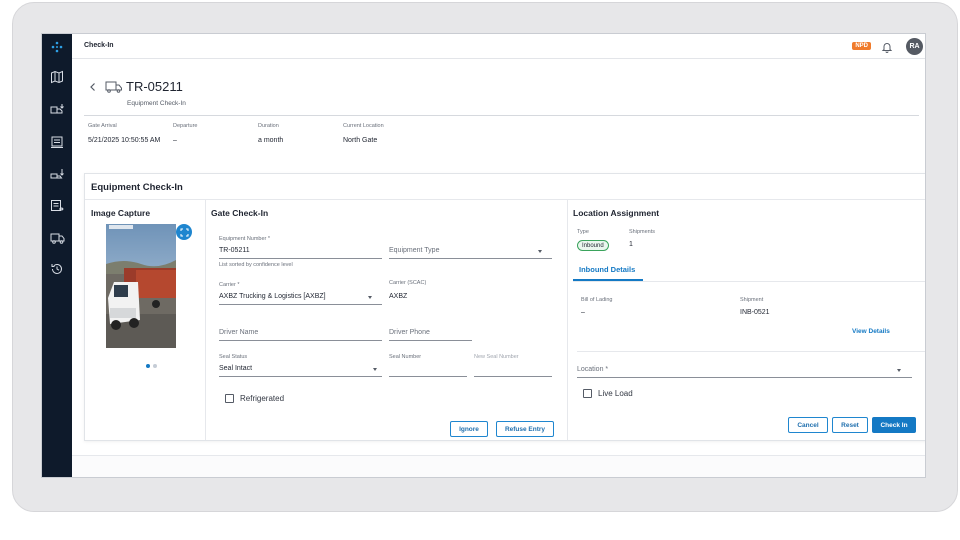 The height and width of the screenshot is (540, 960). I want to click on equipment-type-underline, so click(470, 258).